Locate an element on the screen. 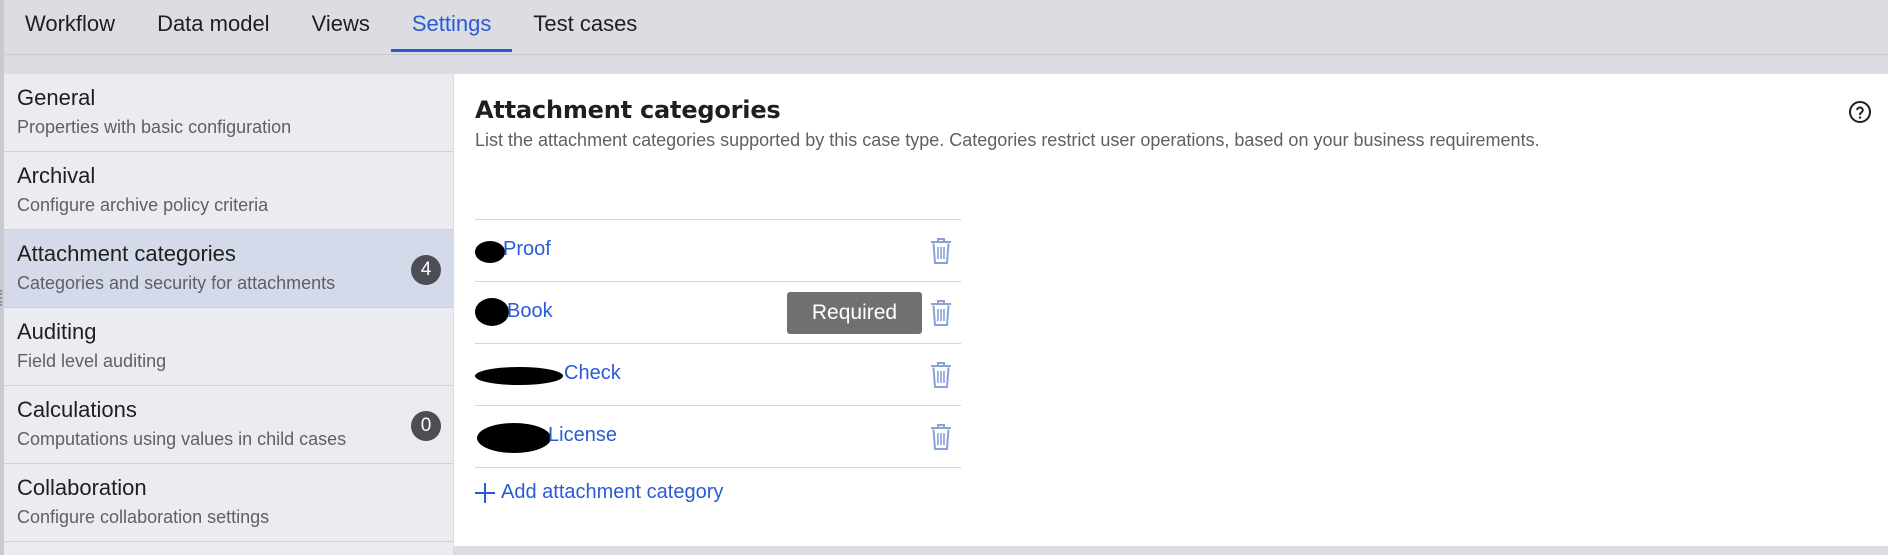 This screenshot has height=555, width=1888. page-title: Attachment categories is located at coordinates (628, 110).